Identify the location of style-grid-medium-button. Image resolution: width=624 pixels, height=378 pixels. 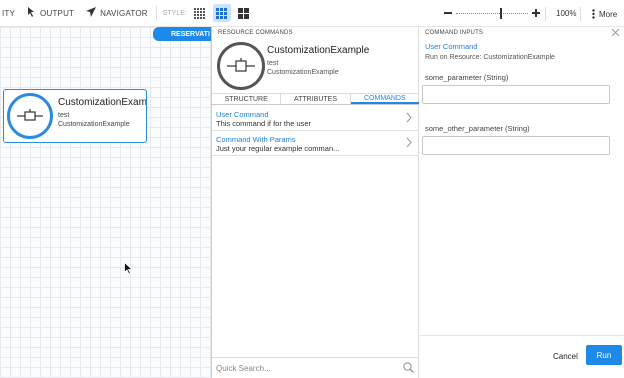
(221, 13).